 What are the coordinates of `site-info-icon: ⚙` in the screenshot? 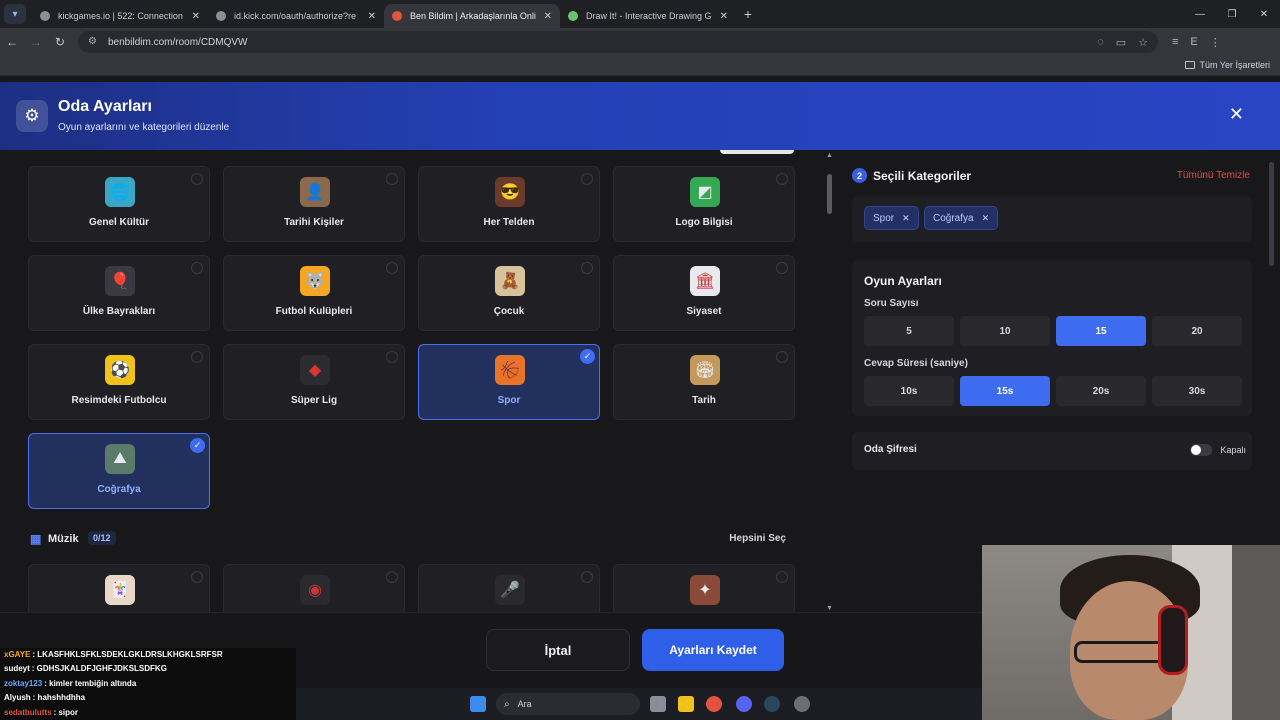 It's located at (94, 42).